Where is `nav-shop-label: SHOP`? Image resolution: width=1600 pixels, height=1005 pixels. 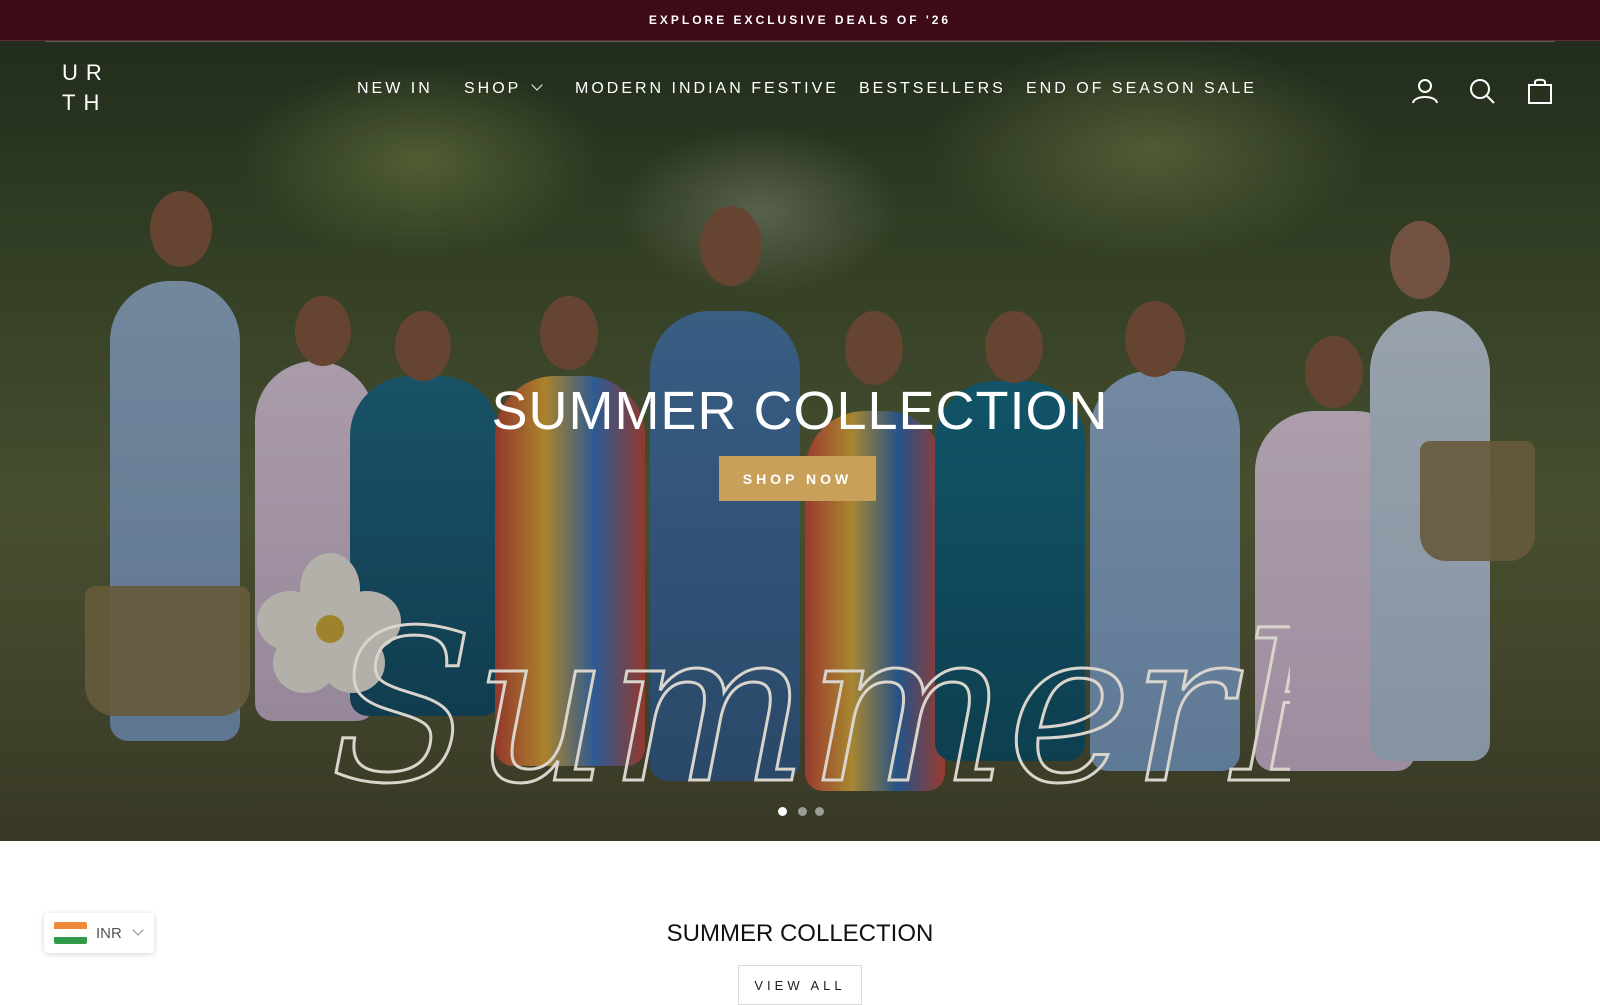 nav-shop-label: SHOP is located at coordinates (493, 88).